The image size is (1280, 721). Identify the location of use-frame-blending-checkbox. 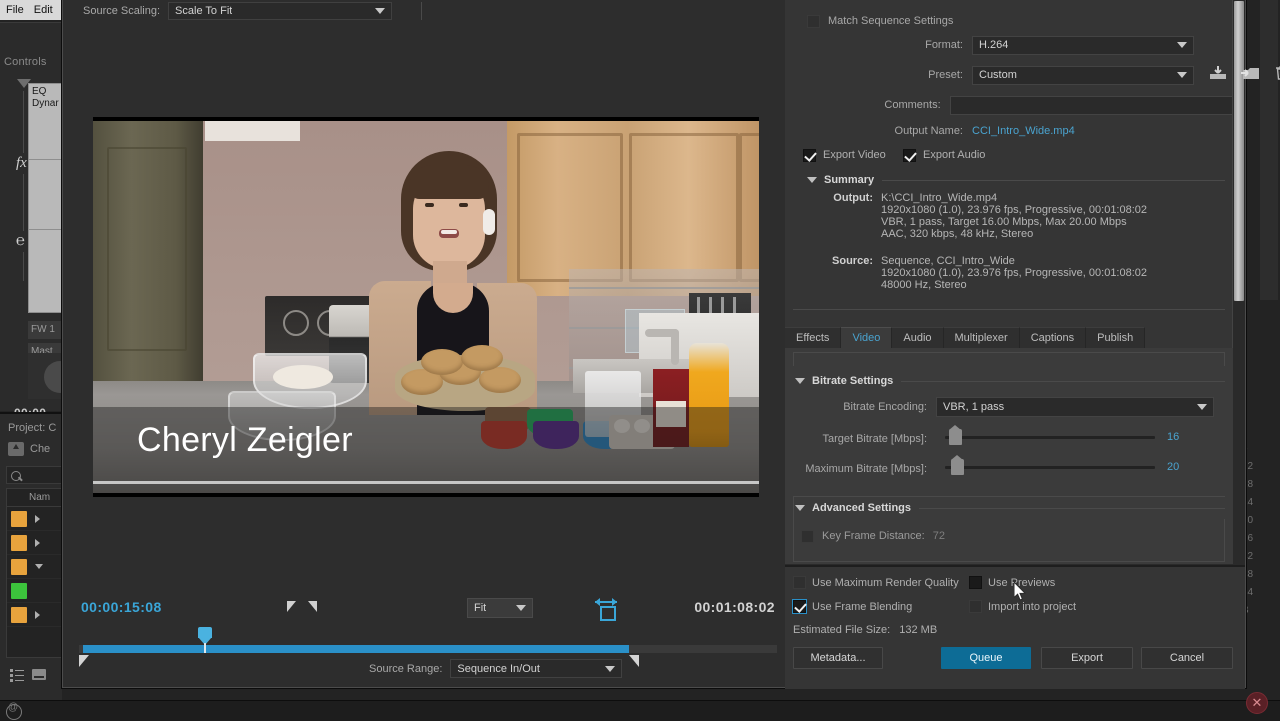
(799, 606).